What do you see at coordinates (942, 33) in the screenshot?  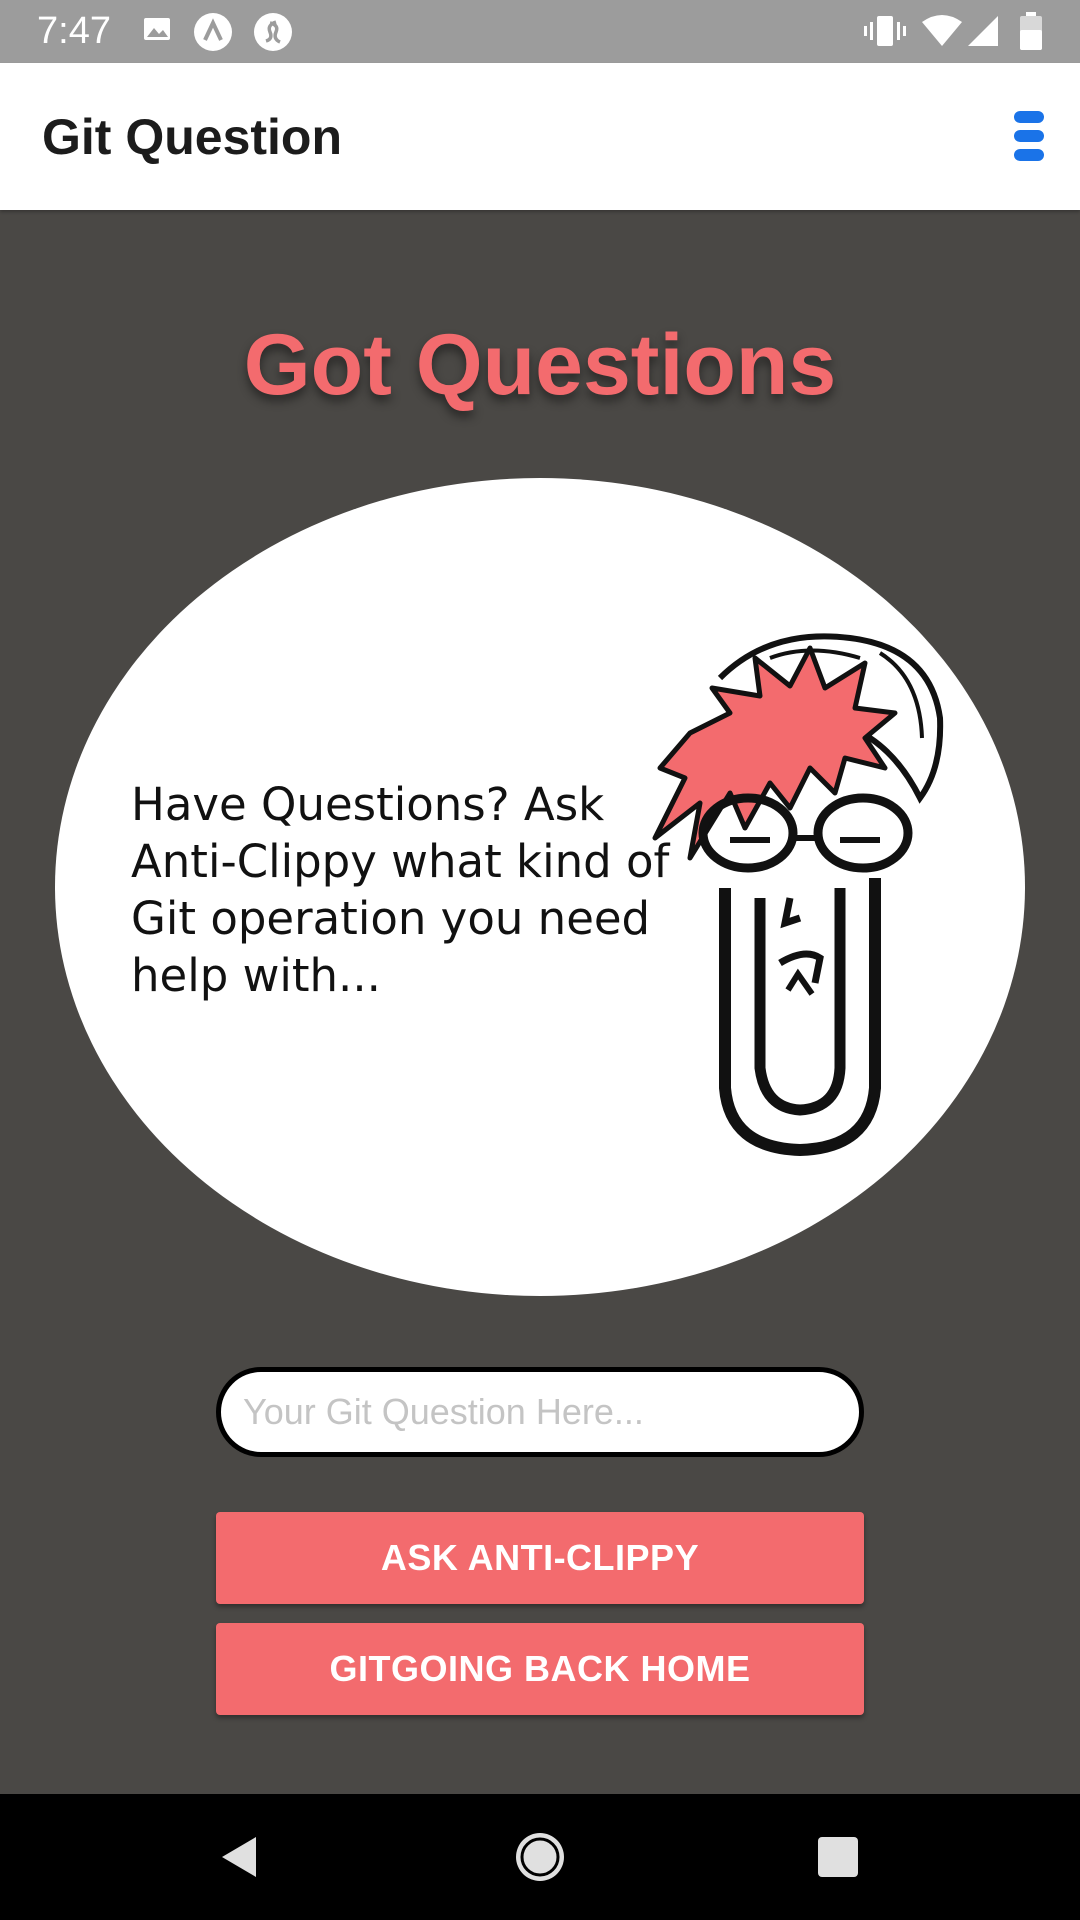 I see `wifi-icon` at bounding box center [942, 33].